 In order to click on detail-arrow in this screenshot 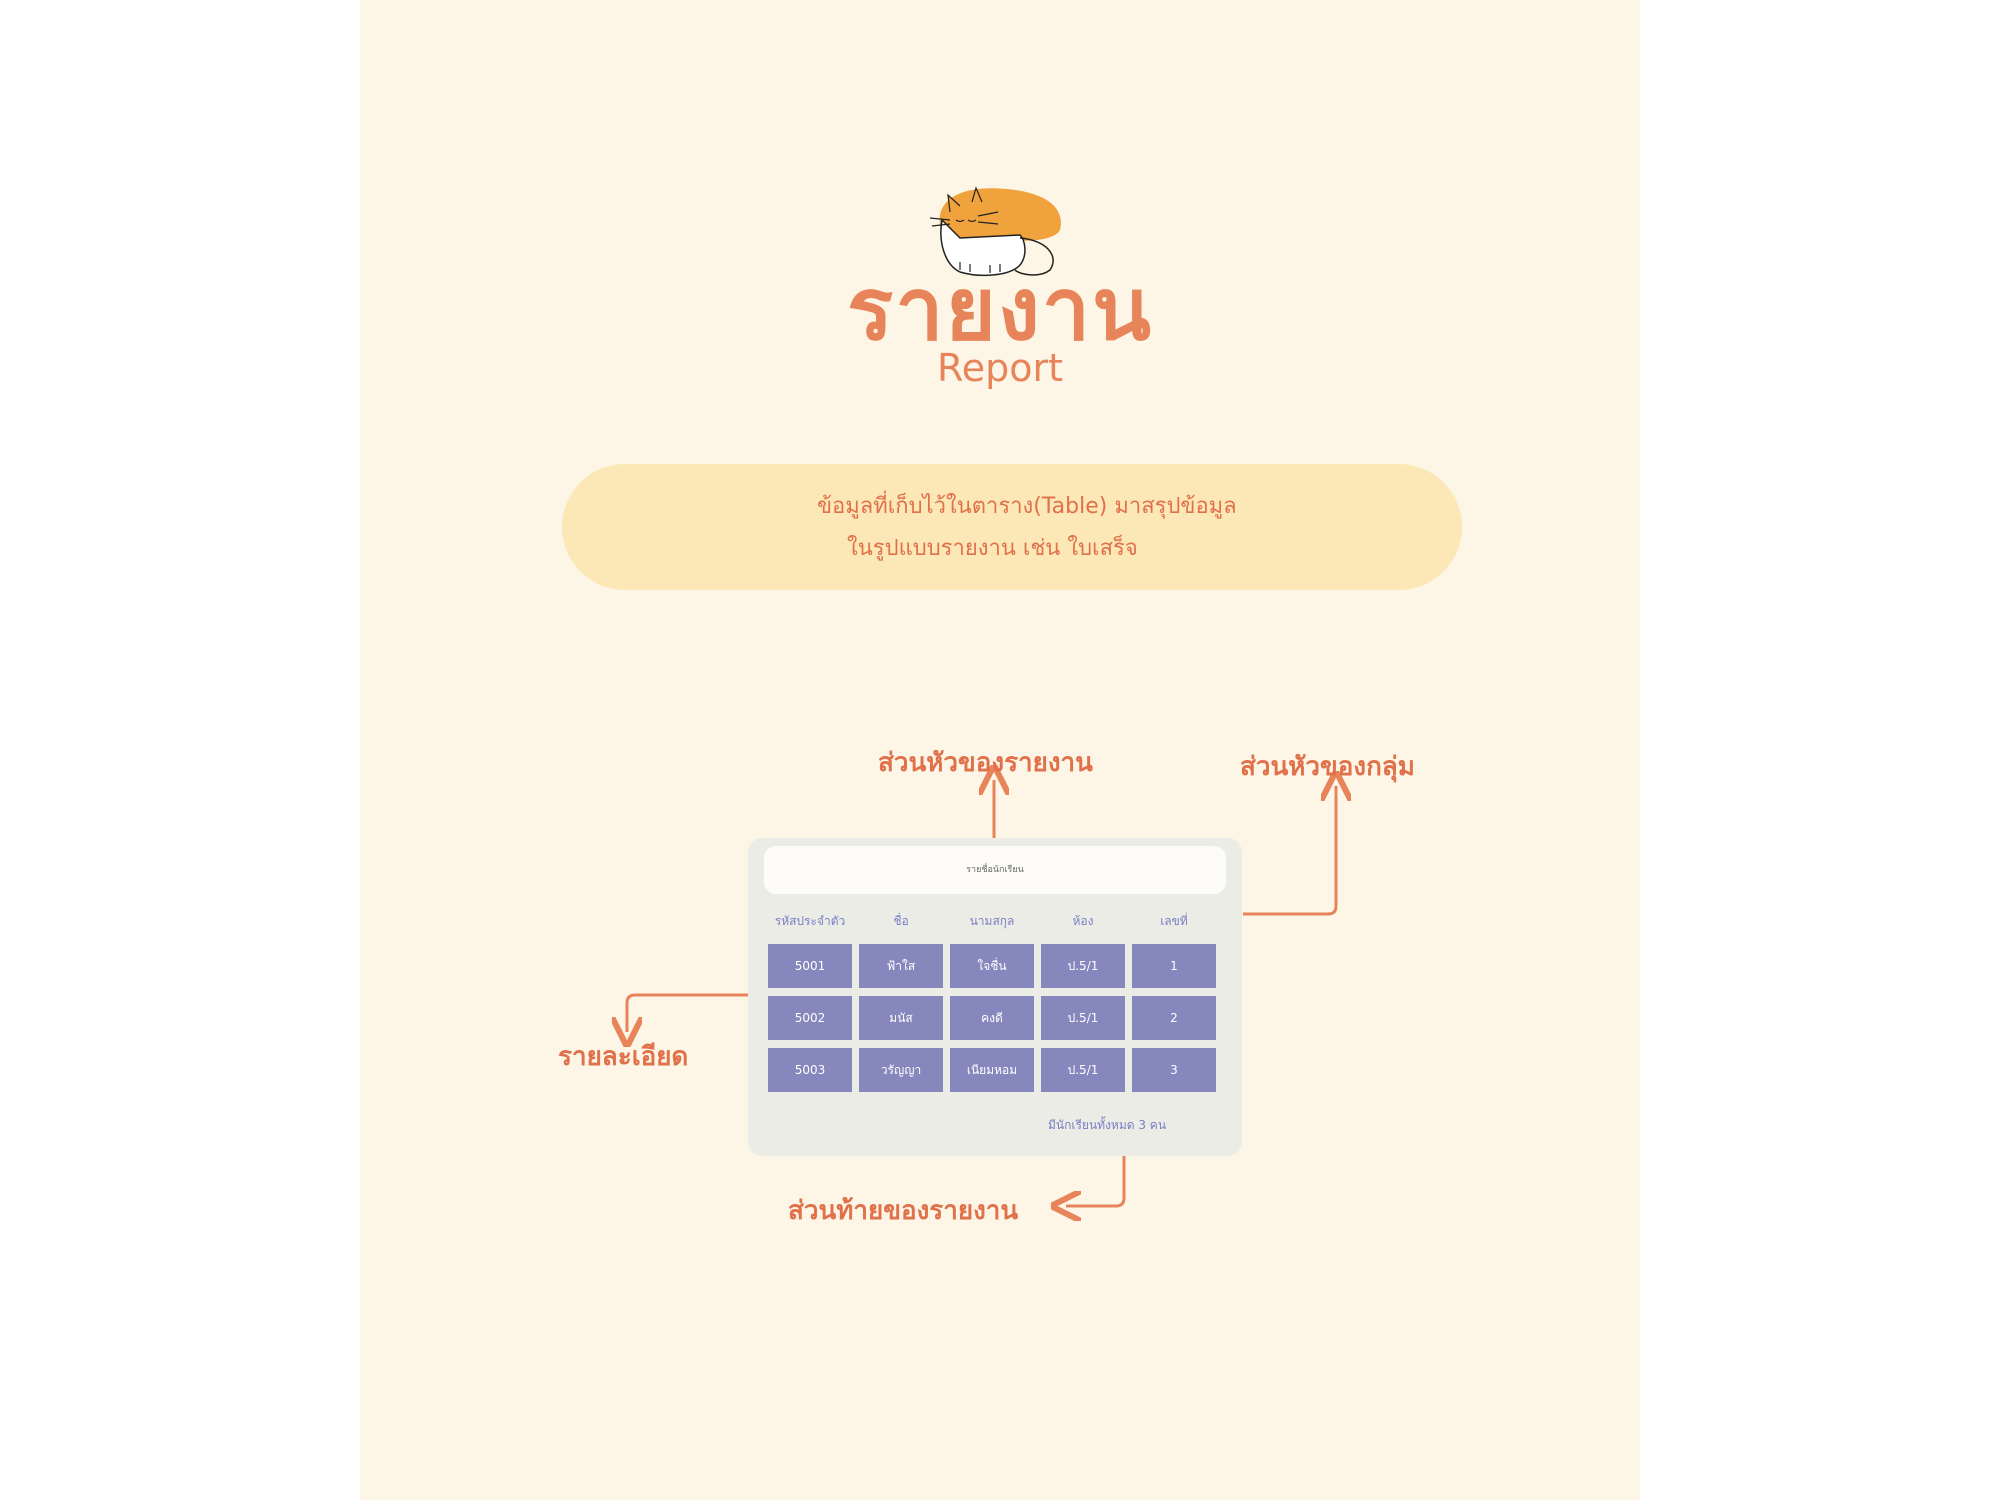, I will do `click(687, 1012)`.